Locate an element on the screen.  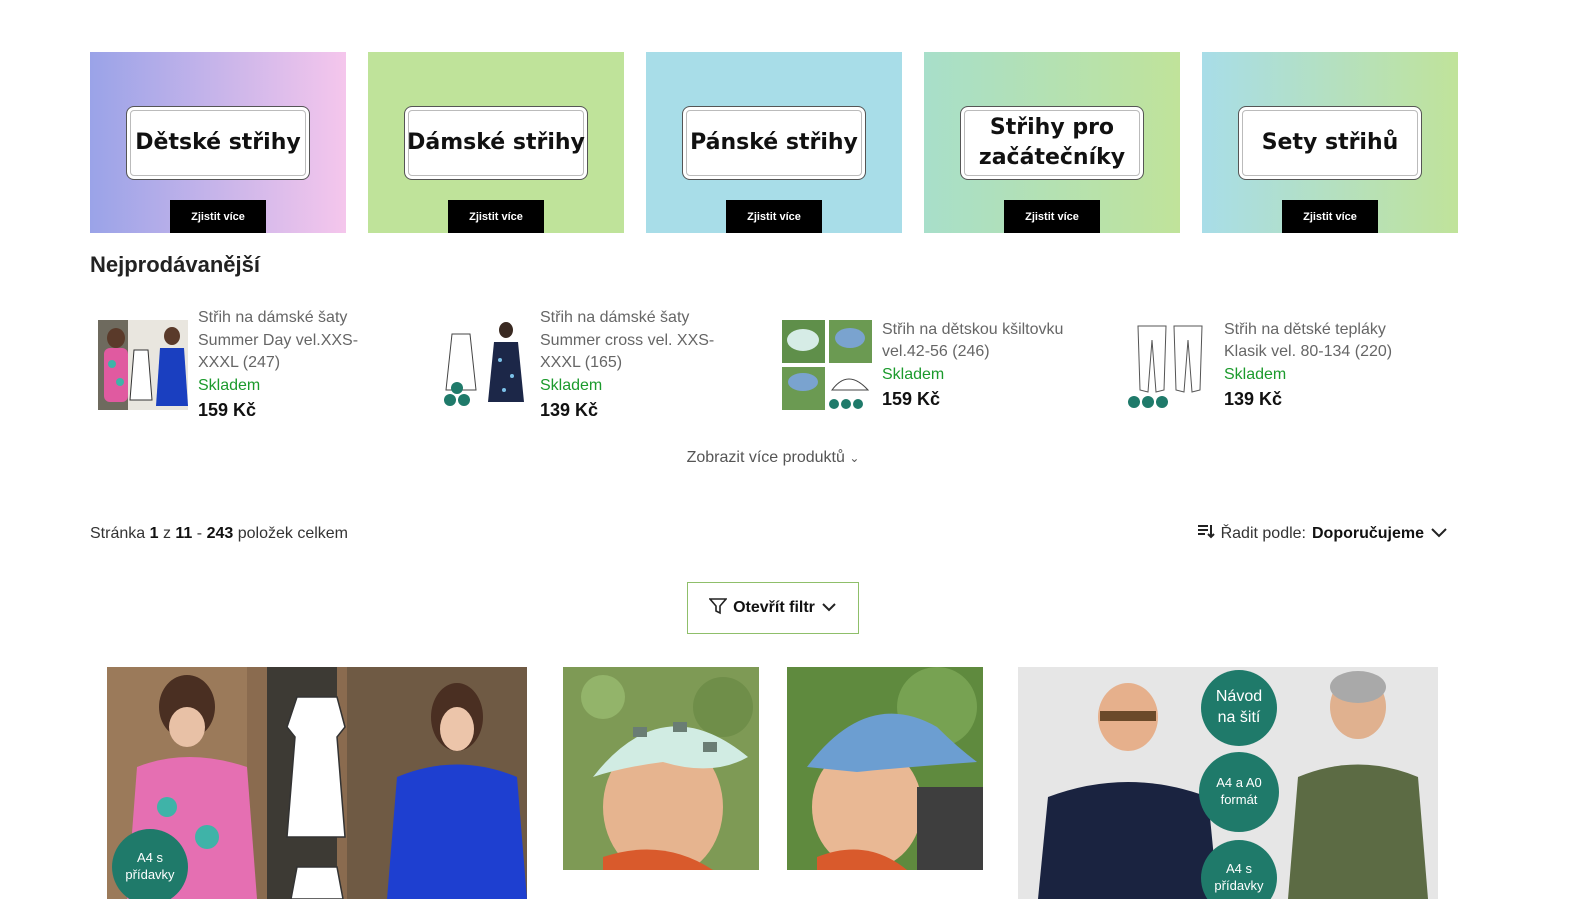
show-more-label: Zobrazit více produktů is located at coordinates (765, 457).